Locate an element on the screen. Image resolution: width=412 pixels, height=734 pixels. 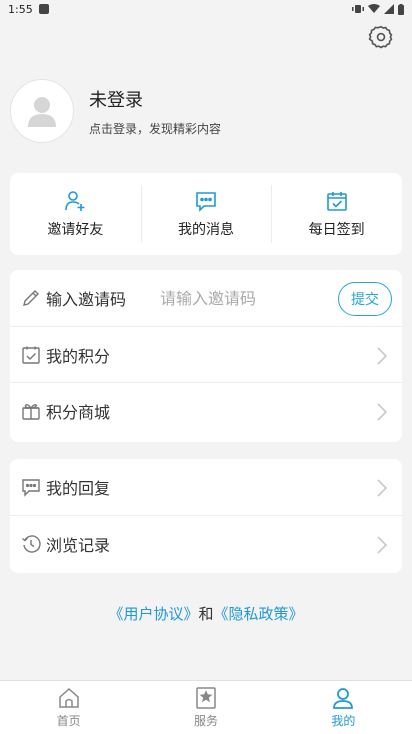
menu-label-my-replies: 我的回复 is located at coordinates (78, 488).